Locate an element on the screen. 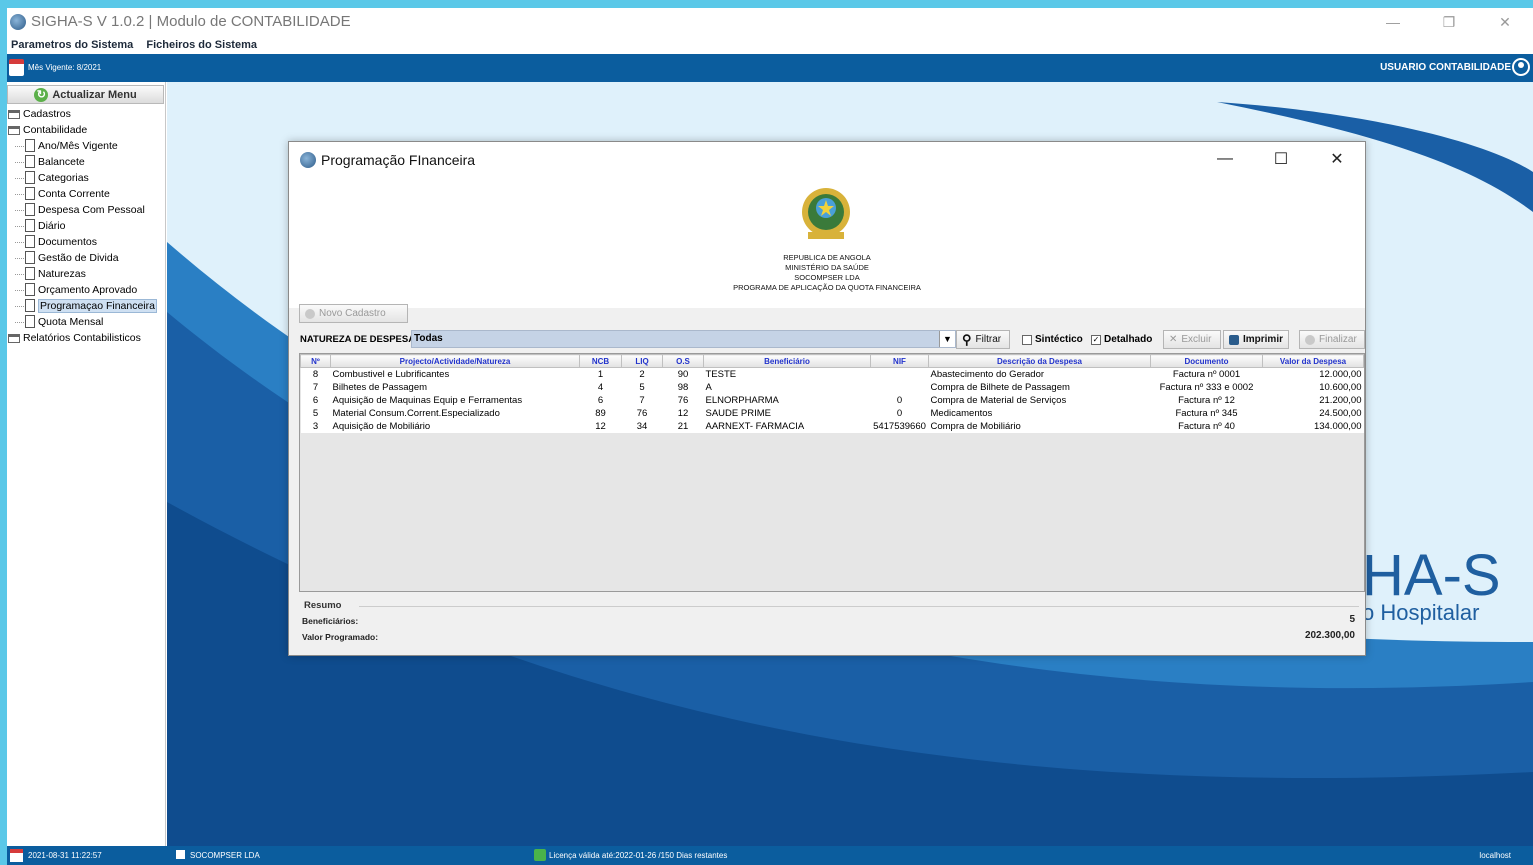 This screenshot has height=865, width=1533. tree-item-programacao: Programaçao Financeira is located at coordinates (85, 306).